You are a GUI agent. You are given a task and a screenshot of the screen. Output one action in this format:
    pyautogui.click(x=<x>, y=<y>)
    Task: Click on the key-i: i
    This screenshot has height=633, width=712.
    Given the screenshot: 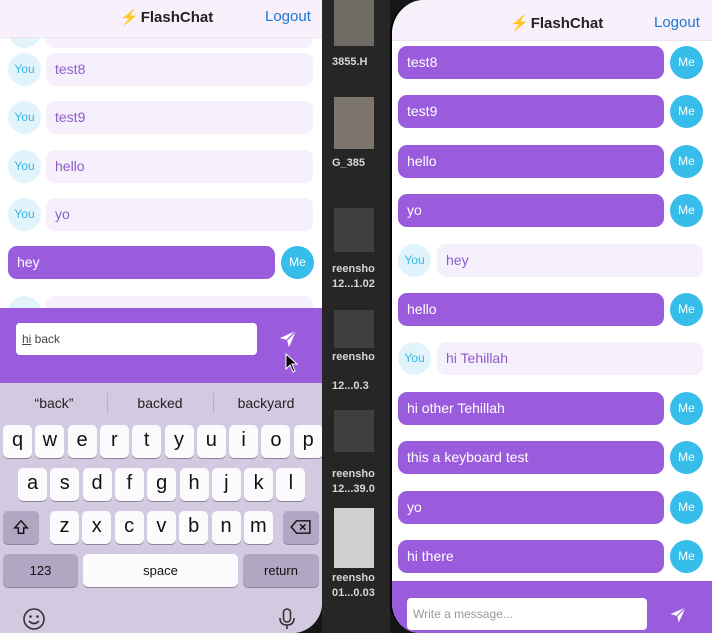 What is the action you would take?
    pyautogui.click(x=244, y=441)
    